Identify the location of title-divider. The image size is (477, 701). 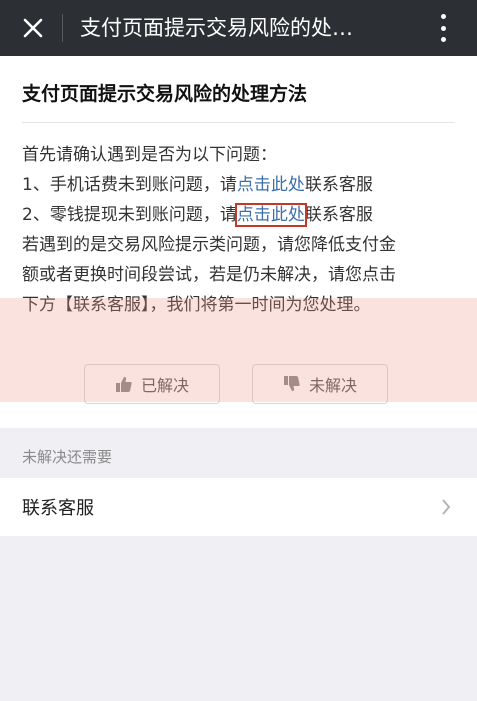
(238, 122).